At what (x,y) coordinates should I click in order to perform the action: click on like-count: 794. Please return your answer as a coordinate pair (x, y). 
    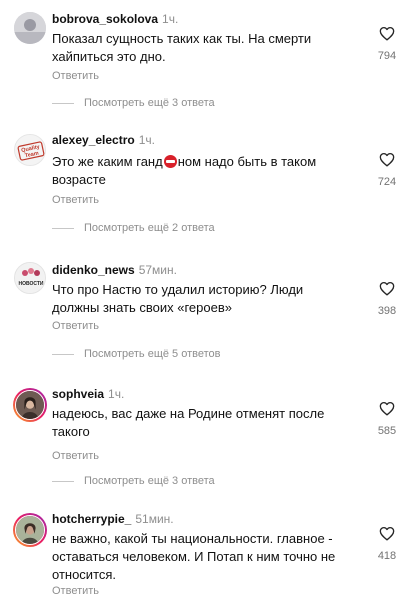
    Looking at the image, I should click on (387, 56).